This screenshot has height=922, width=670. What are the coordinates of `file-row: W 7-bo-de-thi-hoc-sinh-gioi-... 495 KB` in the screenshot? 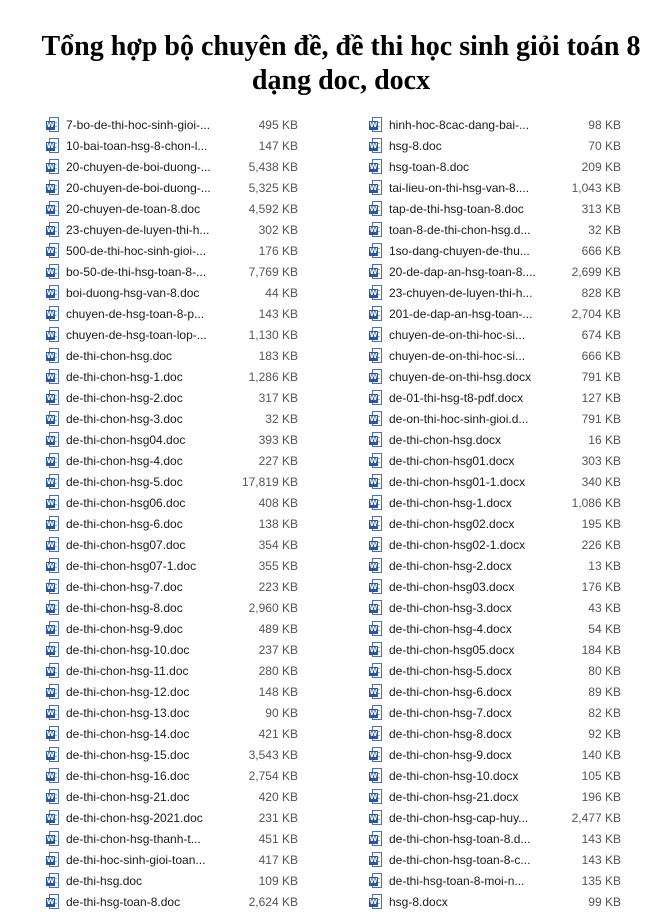 It's located at (172, 124).